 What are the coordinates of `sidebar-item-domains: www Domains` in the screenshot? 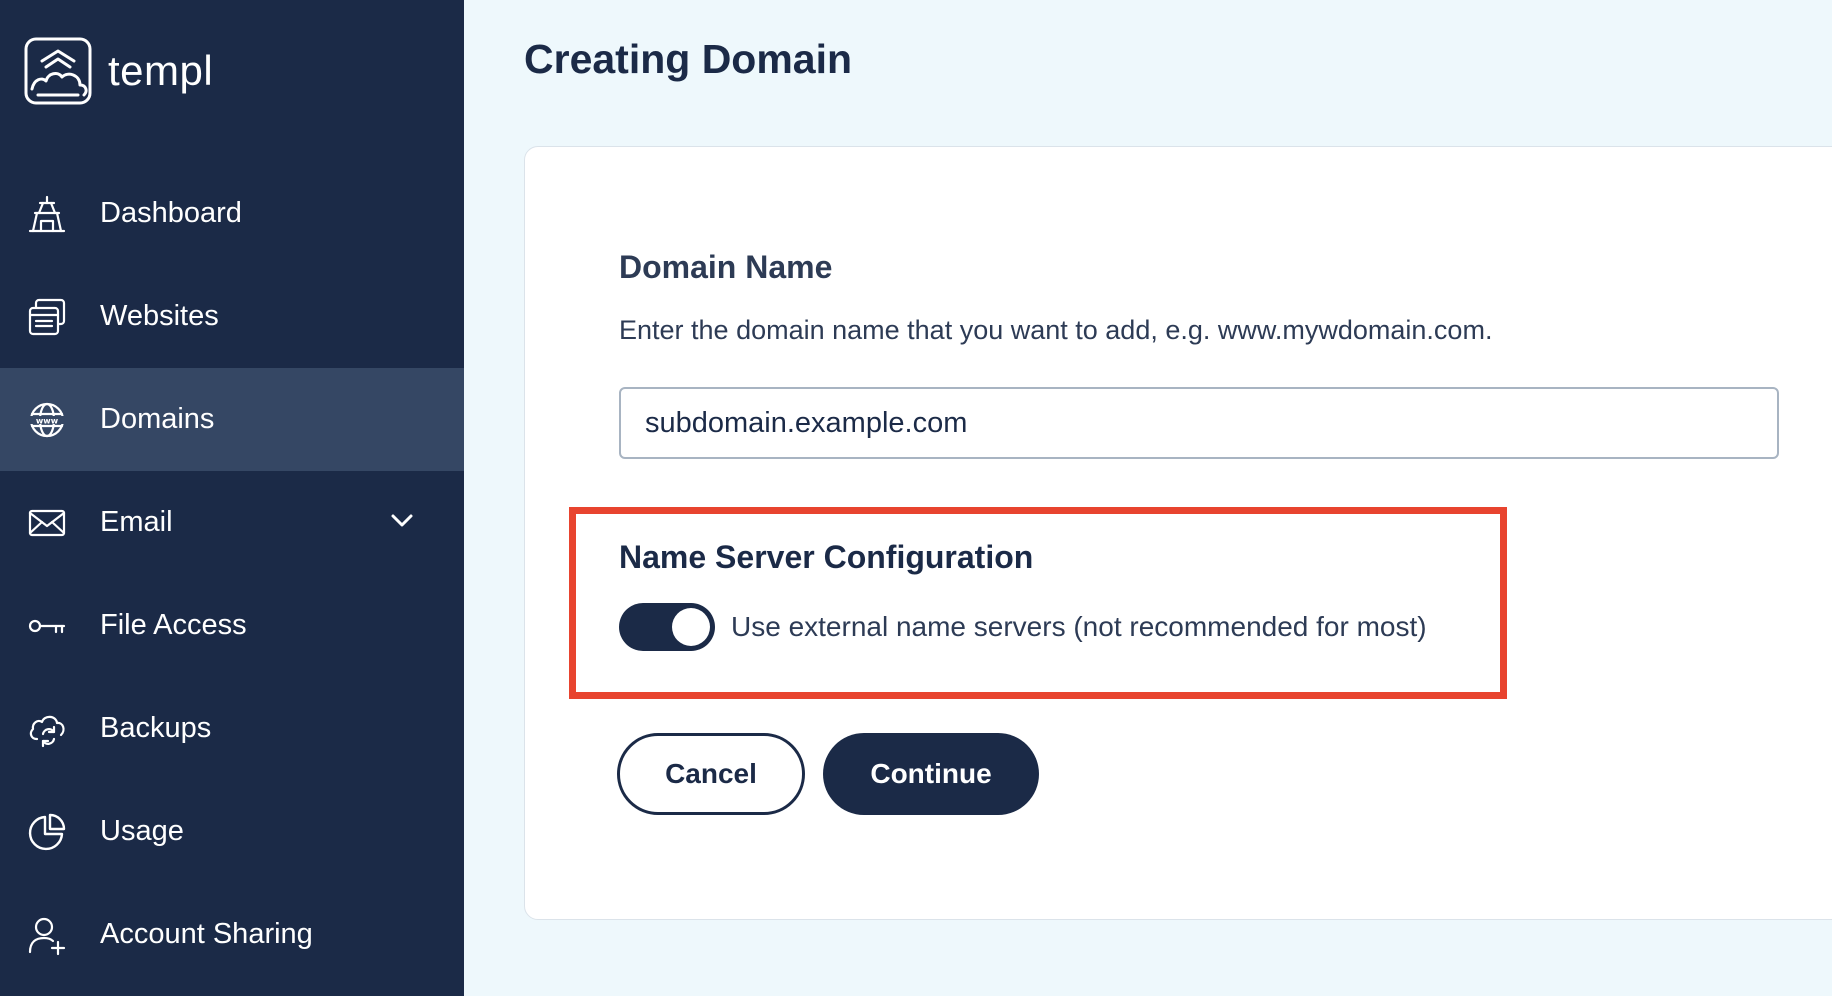 It's located at (232, 419).